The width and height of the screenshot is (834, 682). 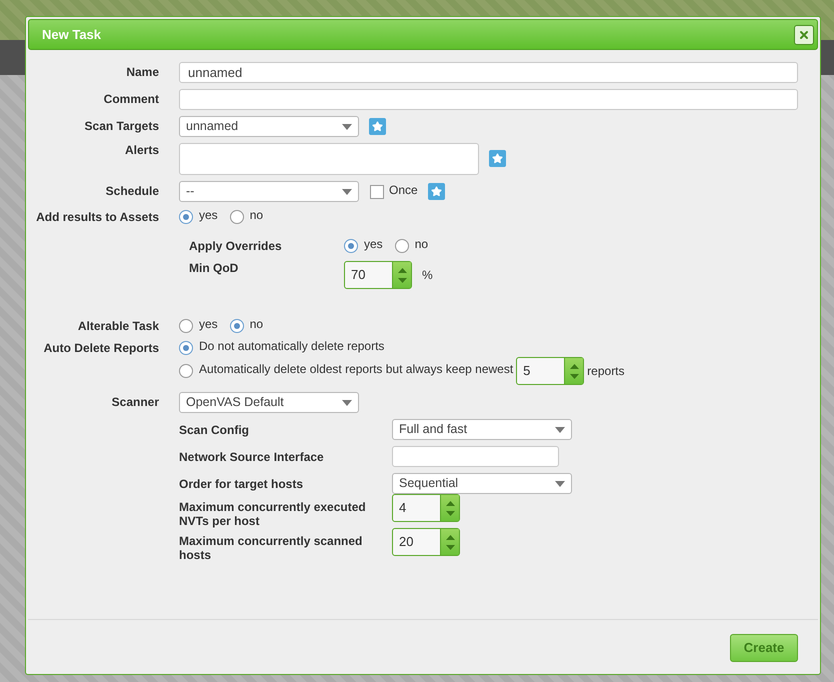 What do you see at coordinates (377, 191) in the screenshot?
I see `checkbox` at bounding box center [377, 191].